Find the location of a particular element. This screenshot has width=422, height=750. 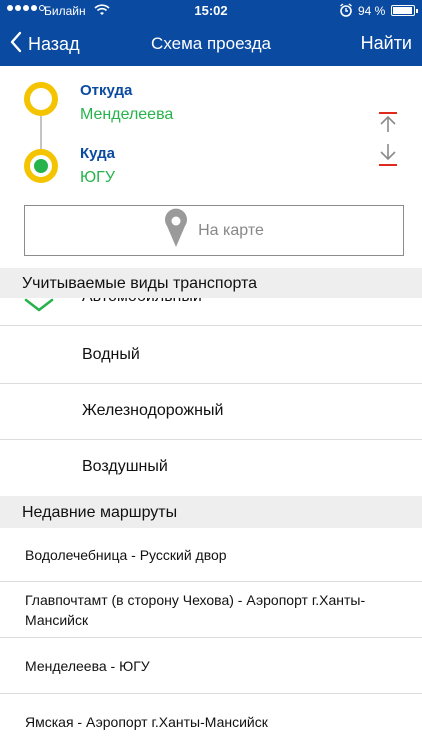

transport-item-air: Воздушный is located at coordinates (211, 468).